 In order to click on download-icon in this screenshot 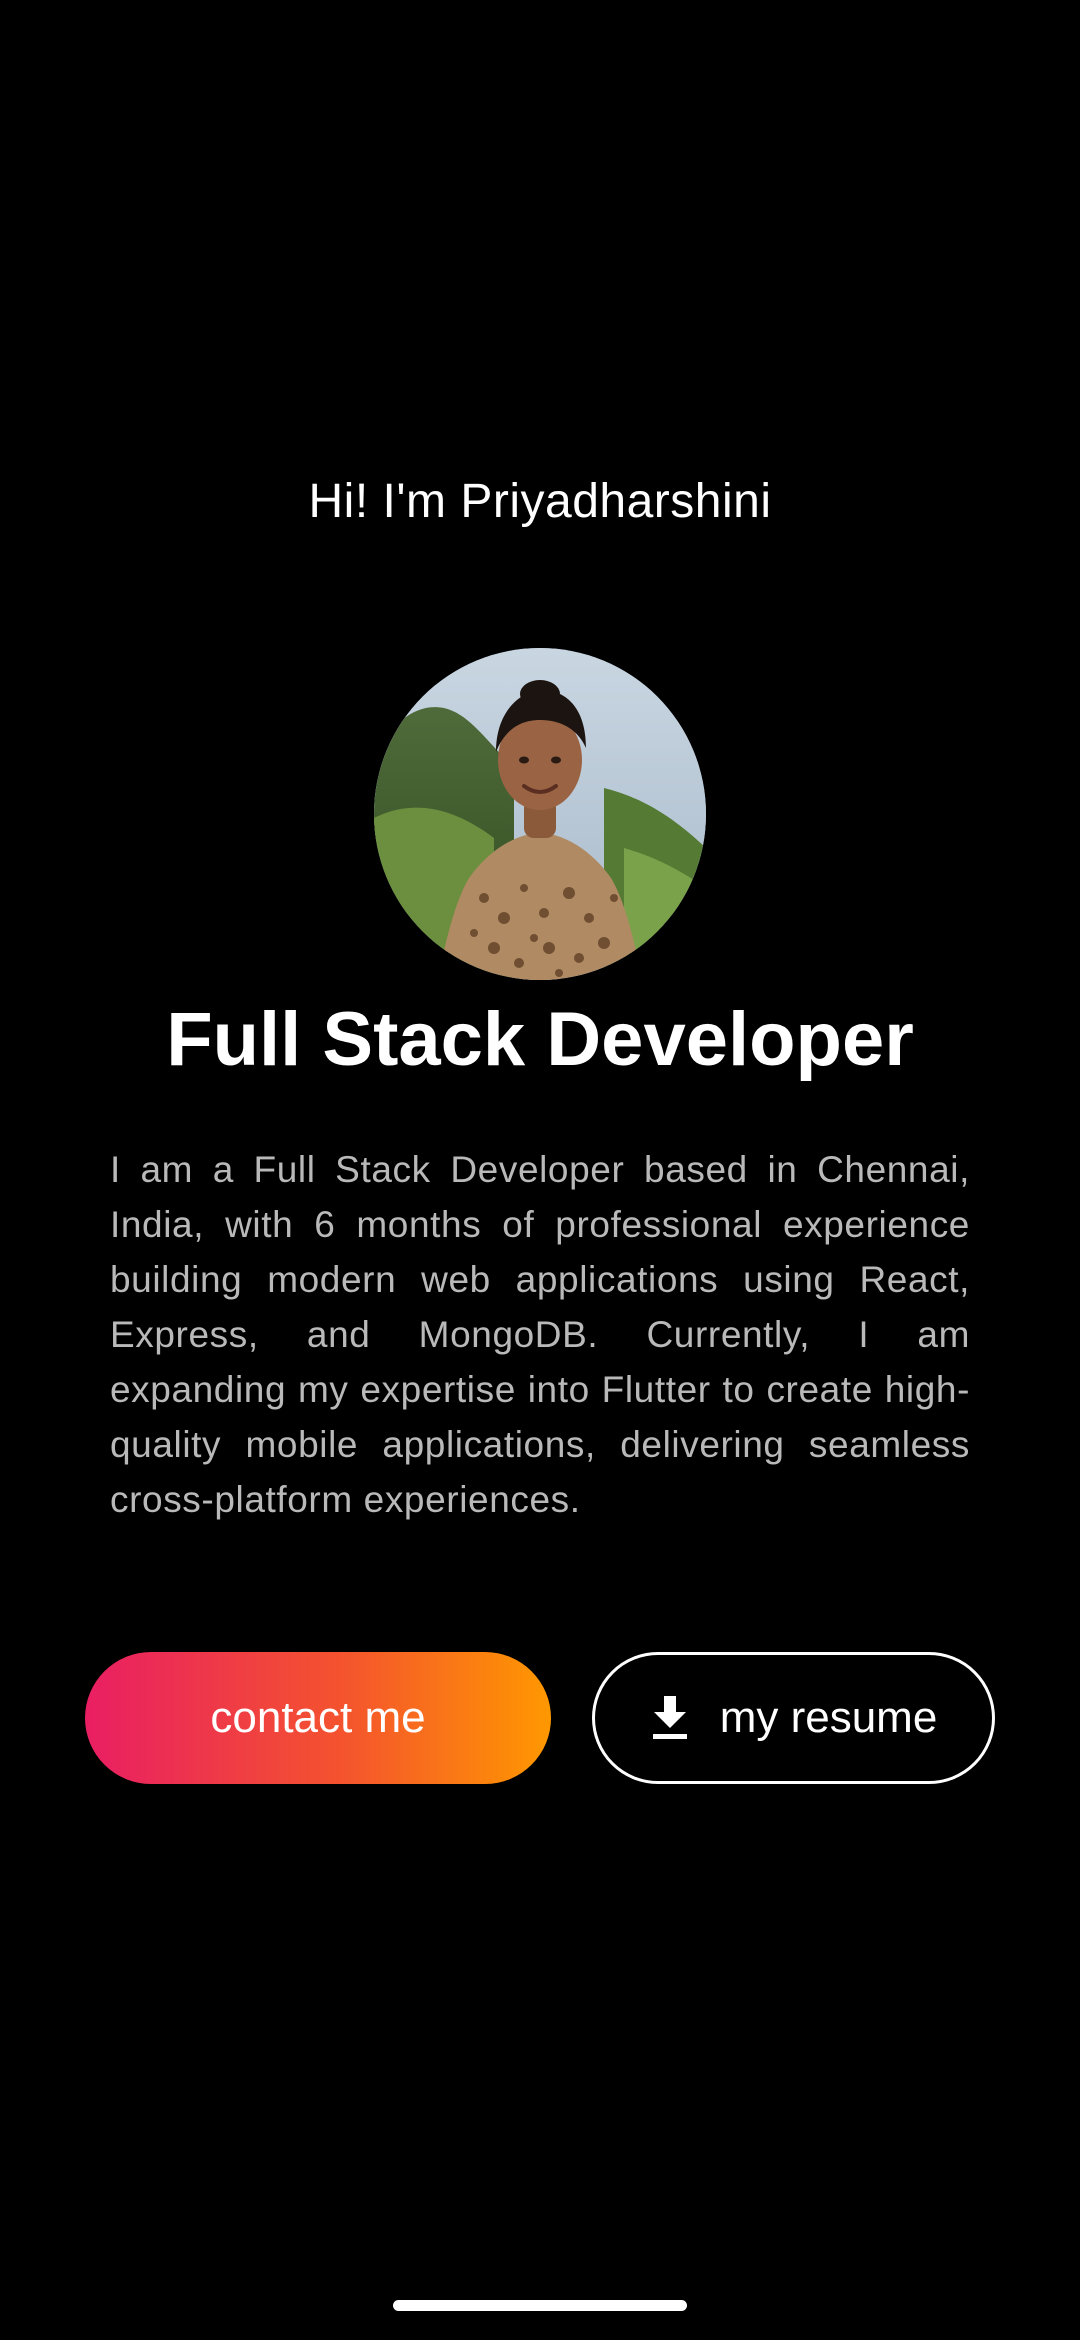, I will do `click(670, 1718)`.